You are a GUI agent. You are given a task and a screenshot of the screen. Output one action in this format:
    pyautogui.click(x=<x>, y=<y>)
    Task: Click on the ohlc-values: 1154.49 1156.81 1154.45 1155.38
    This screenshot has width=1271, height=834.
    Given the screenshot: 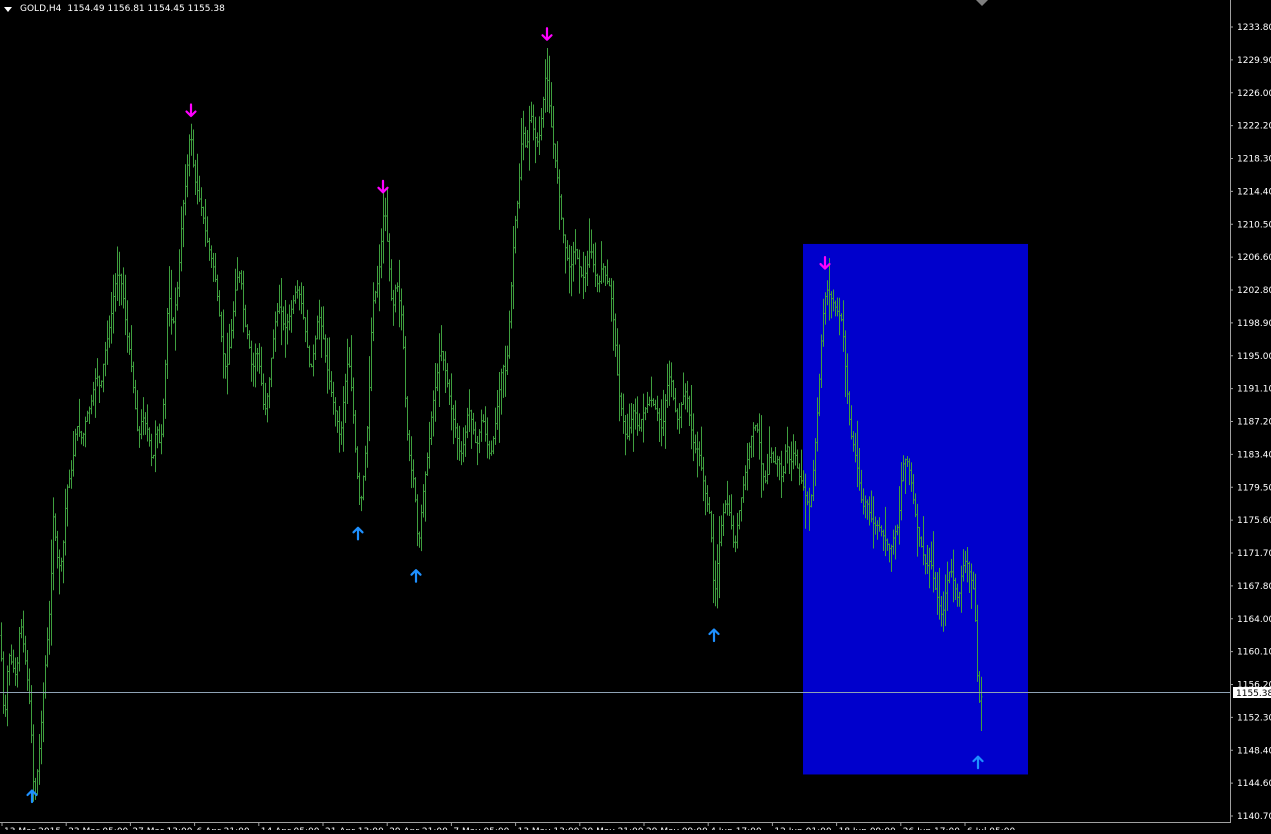 What is the action you would take?
    pyautogui.click(x=146, y=9)
    